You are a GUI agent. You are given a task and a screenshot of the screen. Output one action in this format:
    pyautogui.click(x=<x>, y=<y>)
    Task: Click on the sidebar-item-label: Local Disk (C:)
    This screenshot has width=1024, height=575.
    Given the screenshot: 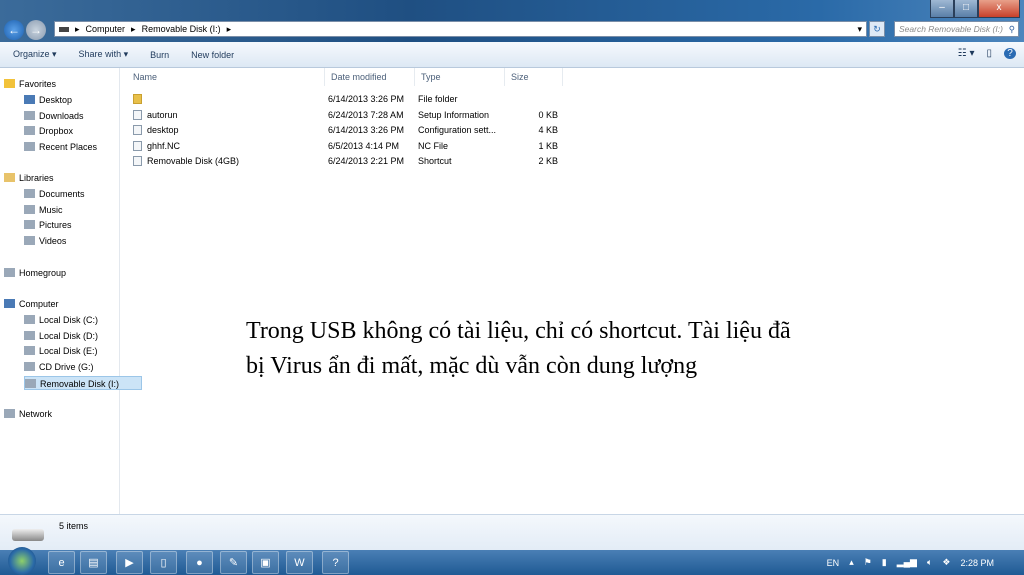 What is the action you would take?
    pyautogui.click(x=69, y=320)
    